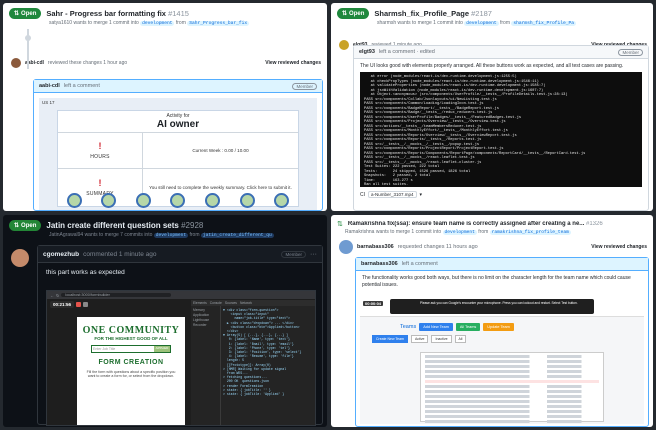 This screenshot has height=430, width=656. Describe the element at coordinates (178, 151) in the screenshot. I see `hours-row: ! HOURS Current Week : 0.00 / 10.00` at that location.